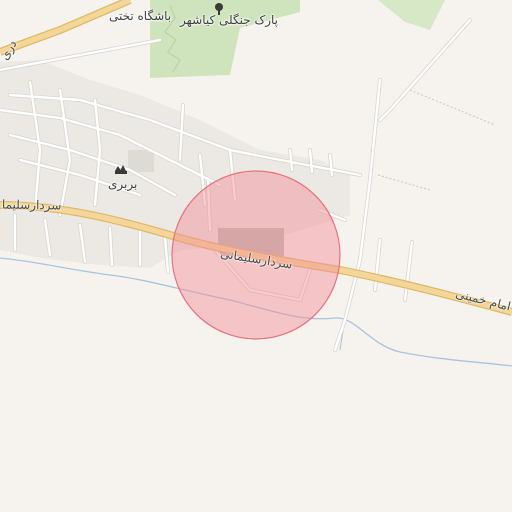 The width and height of the screenshot is (512, 512). What do you see at coordinates (121, 169) in the screenshot?
I see `village-icon` at bounding box center [121, 169].